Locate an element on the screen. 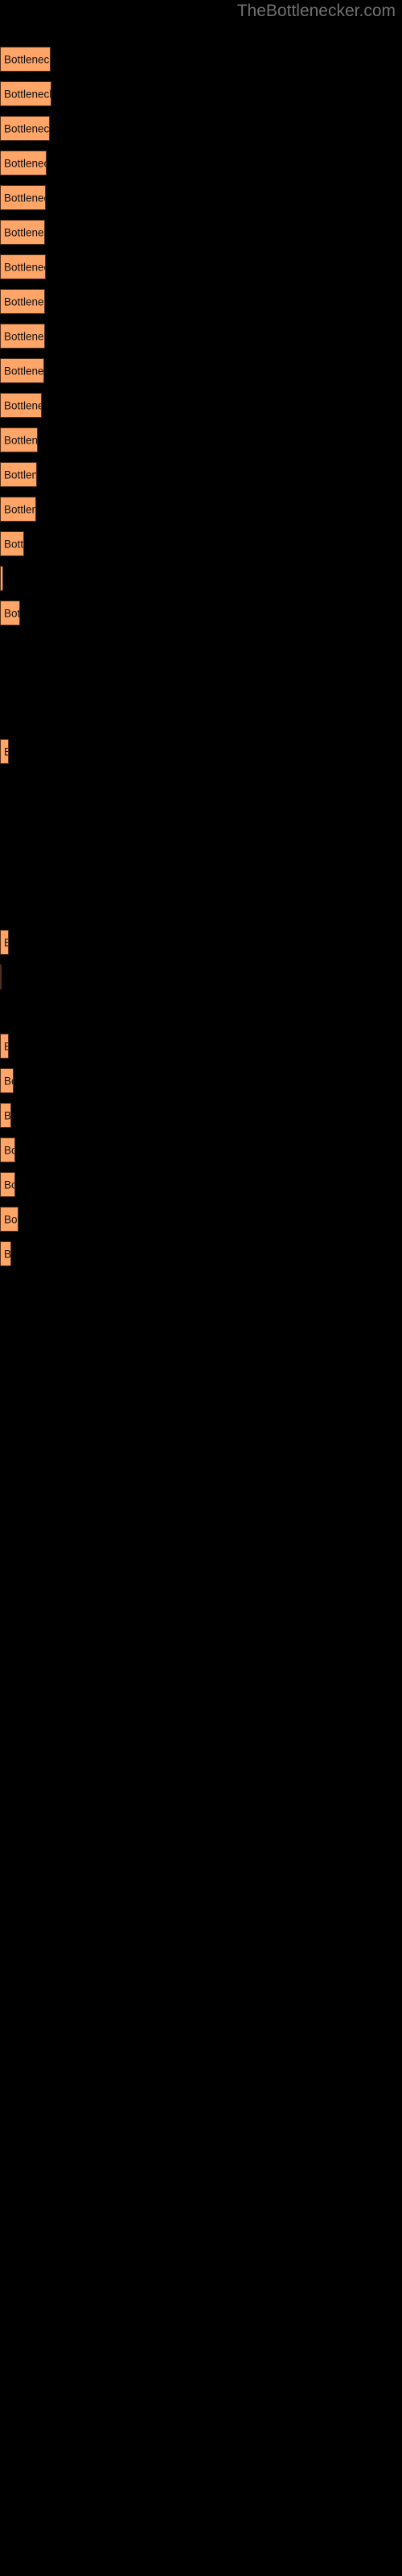 This screenshot has width=402, height=2576. bar-15: Bottleneck result is located at coordinates (12, 543).